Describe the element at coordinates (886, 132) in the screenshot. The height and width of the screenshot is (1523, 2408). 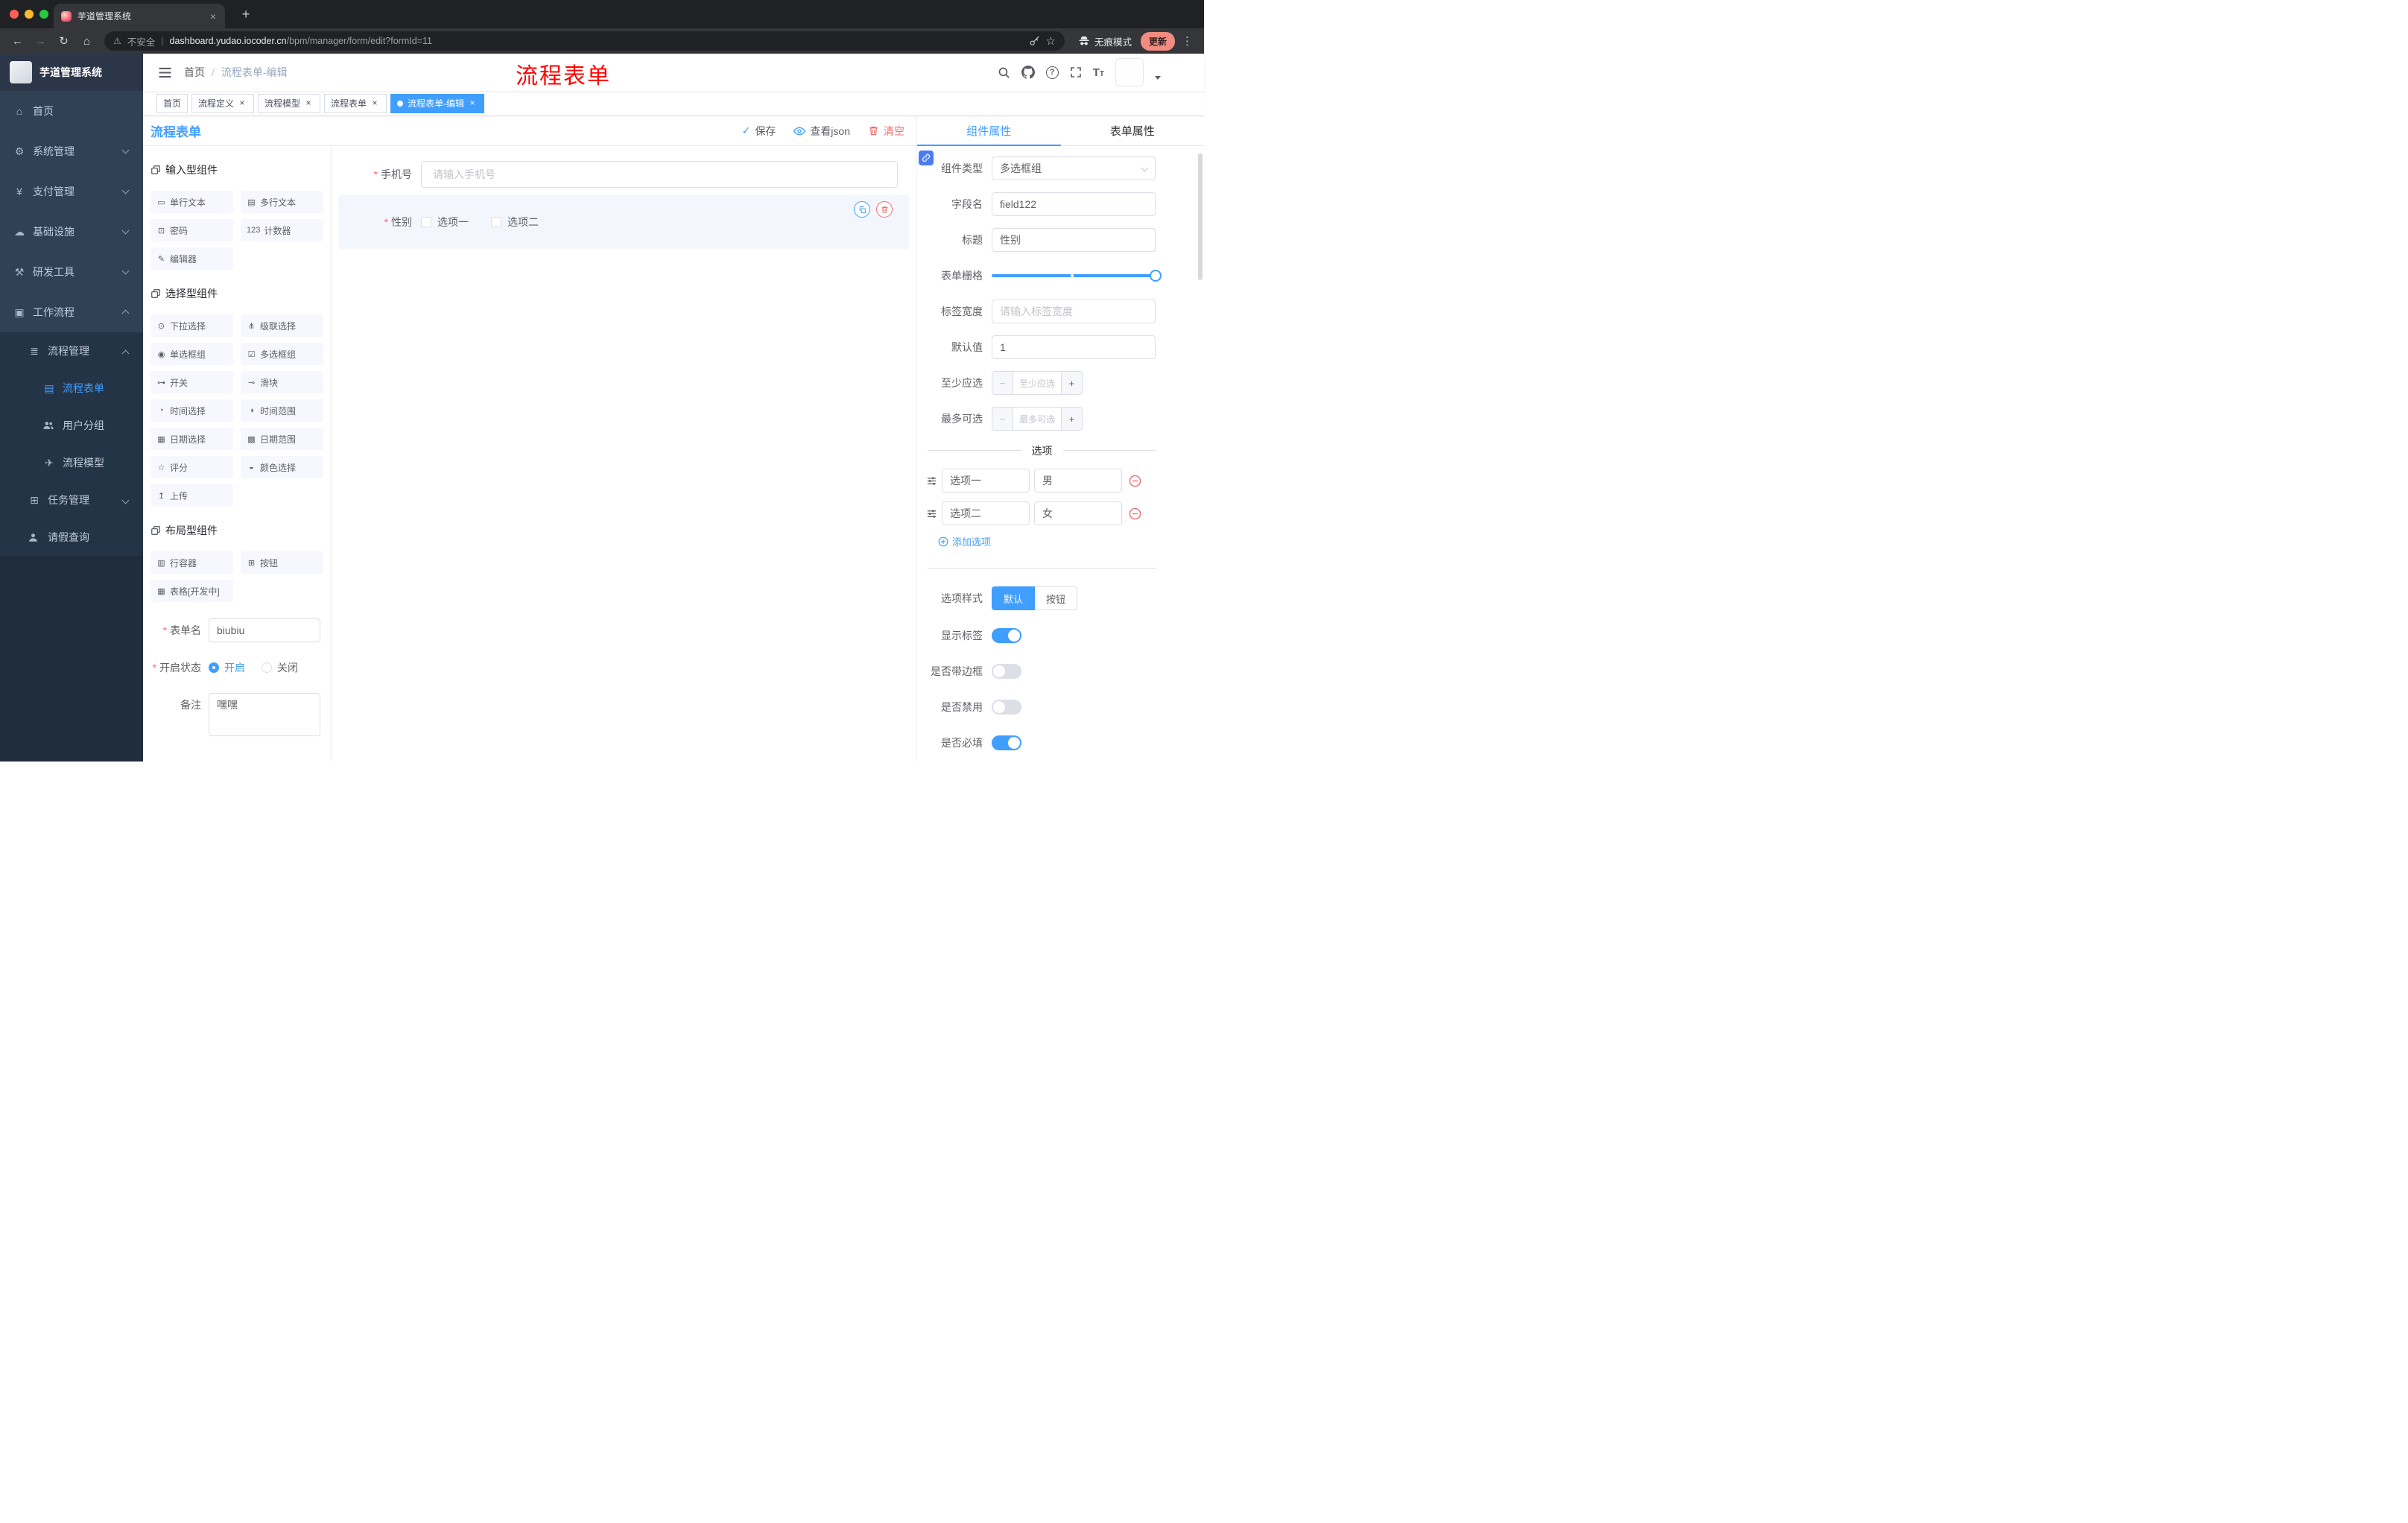
I see `clear-button: 清空` at that location.